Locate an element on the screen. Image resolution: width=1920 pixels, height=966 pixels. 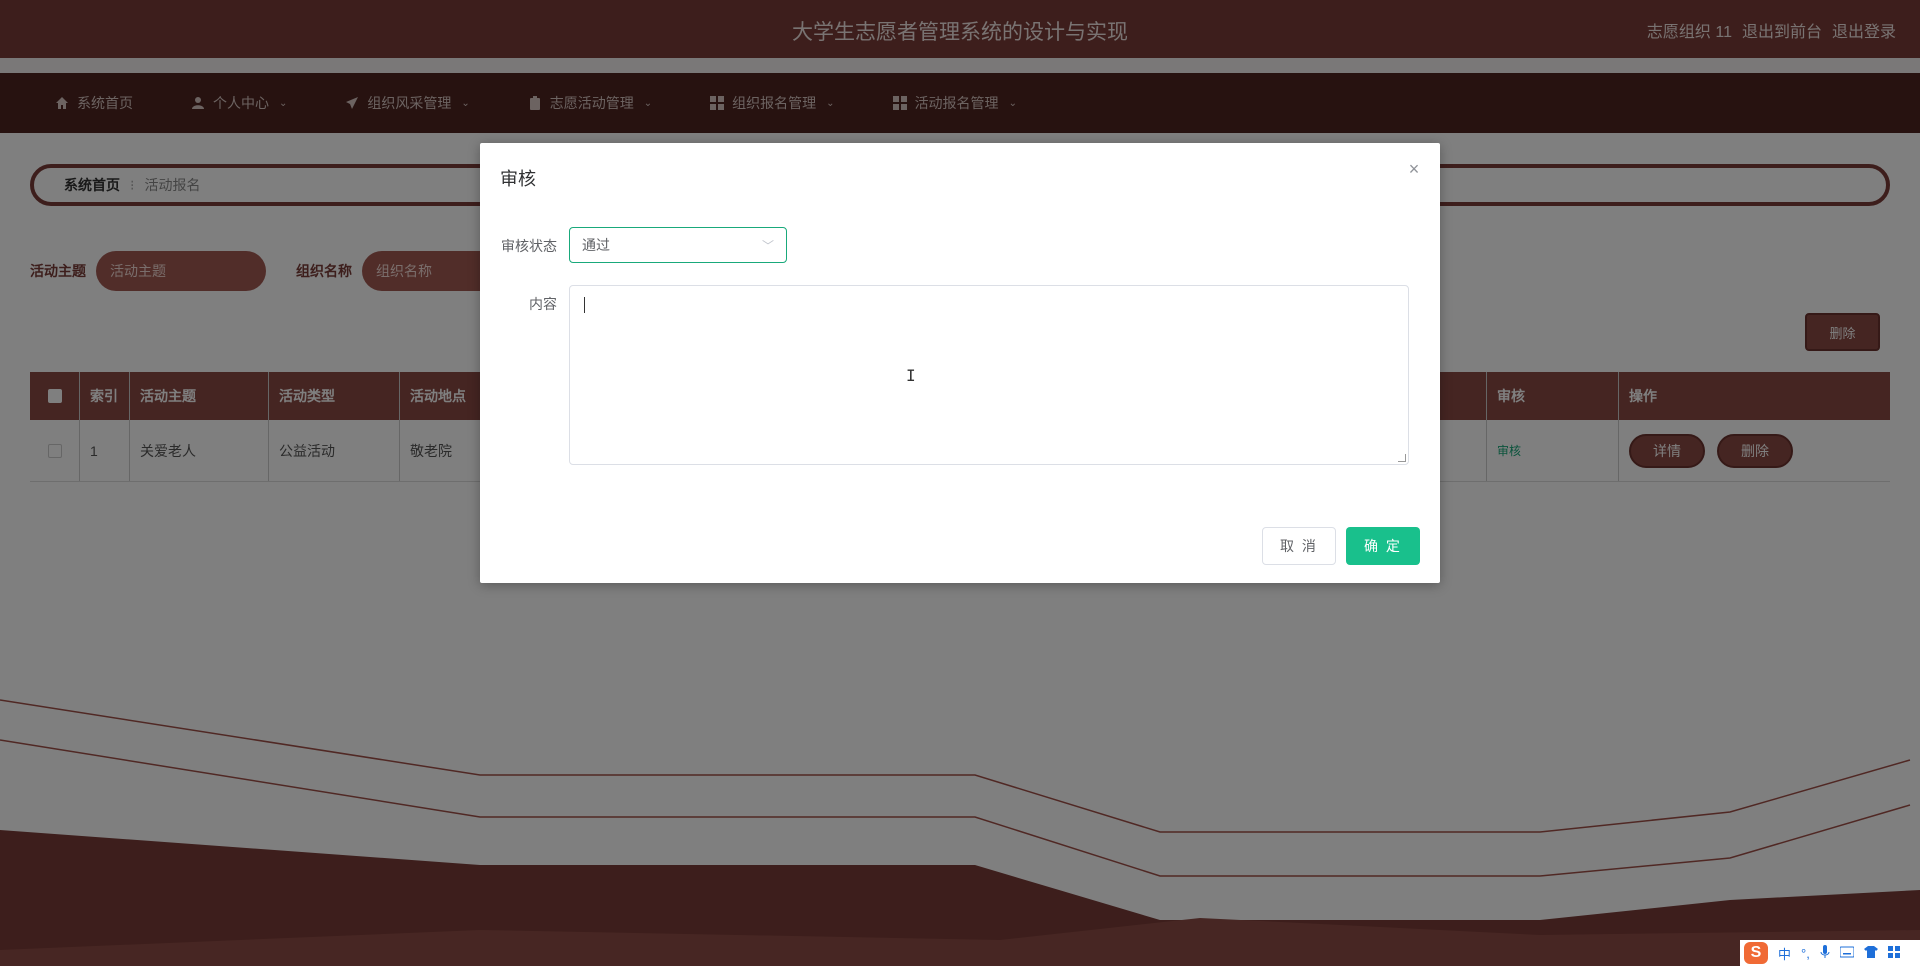
skin-shirt-icon is located at coordinates (1870, 953).